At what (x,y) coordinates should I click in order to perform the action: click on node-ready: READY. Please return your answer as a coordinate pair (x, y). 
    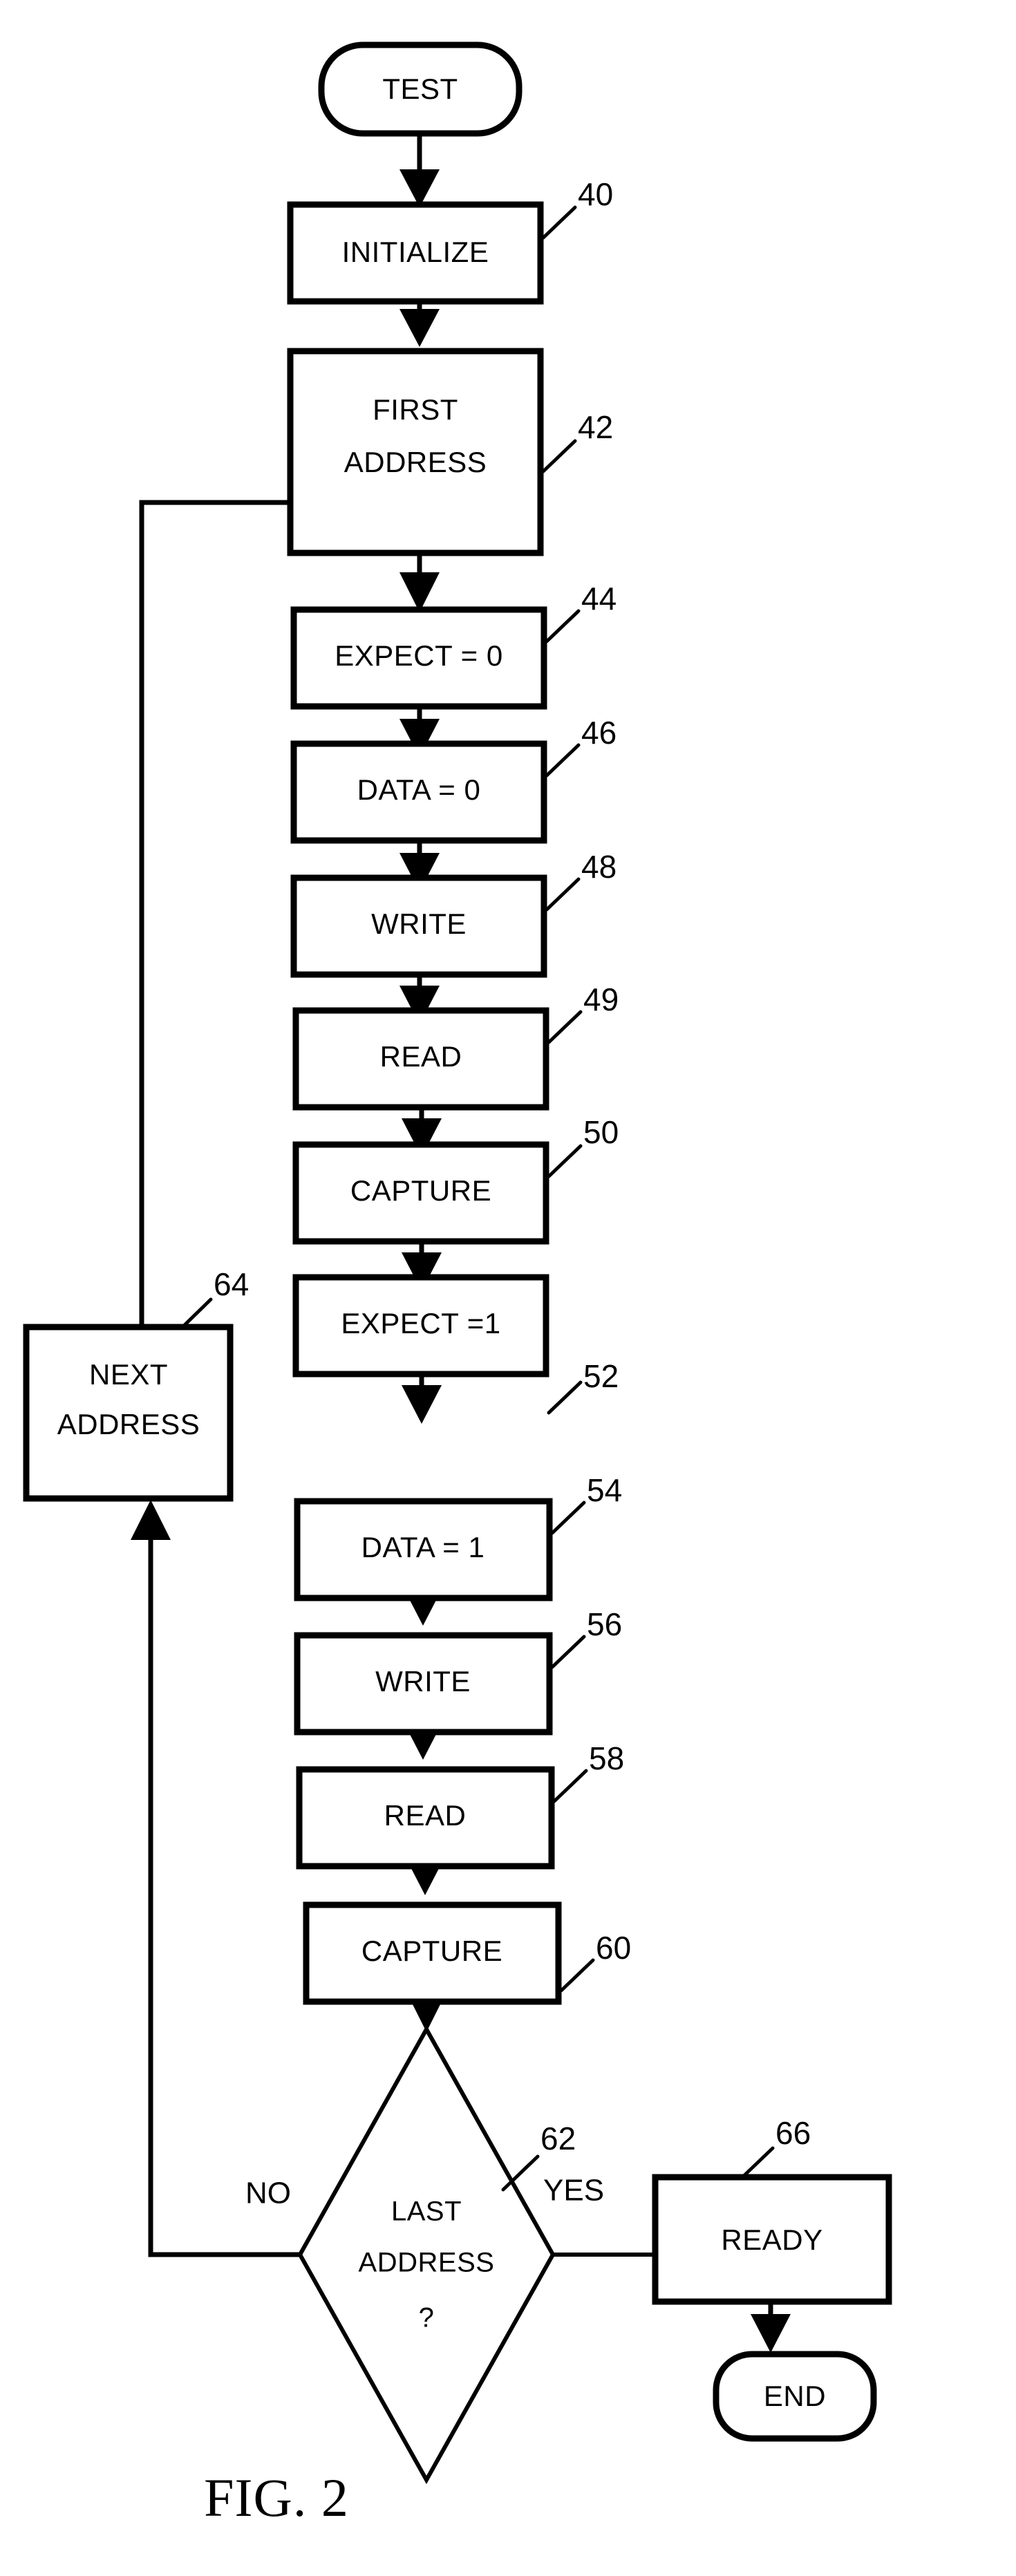
    Looking at the image, I should click on (772, 2239).